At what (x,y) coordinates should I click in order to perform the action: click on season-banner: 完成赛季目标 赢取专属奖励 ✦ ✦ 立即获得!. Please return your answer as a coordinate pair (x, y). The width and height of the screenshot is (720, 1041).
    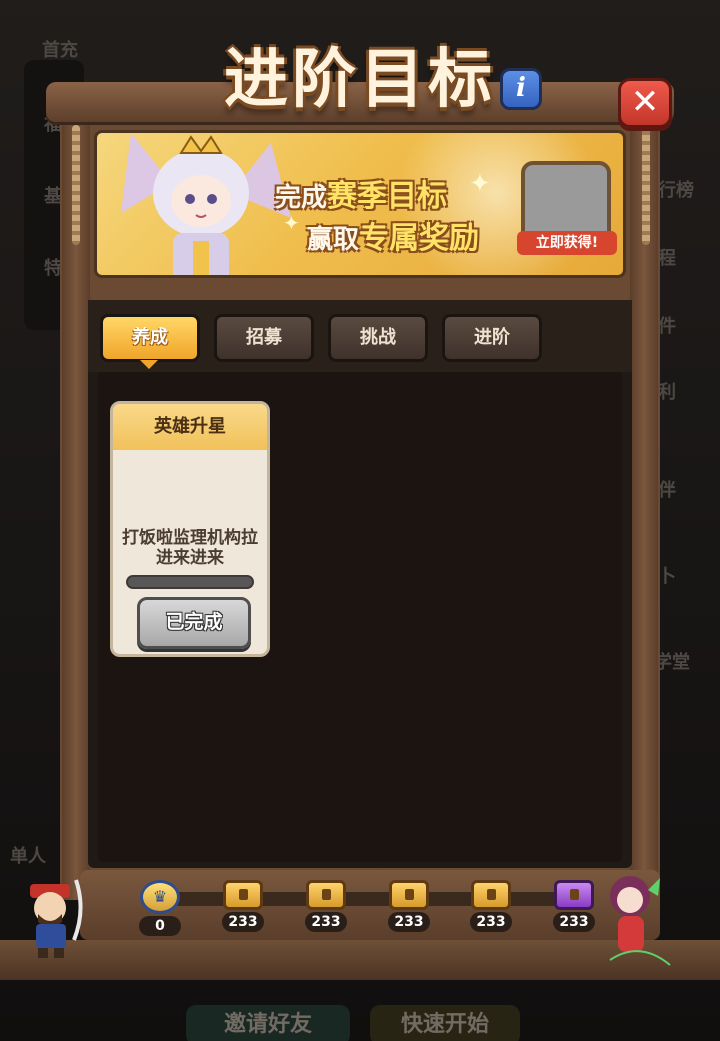
    Looking at the image, I should click on (360, 204).